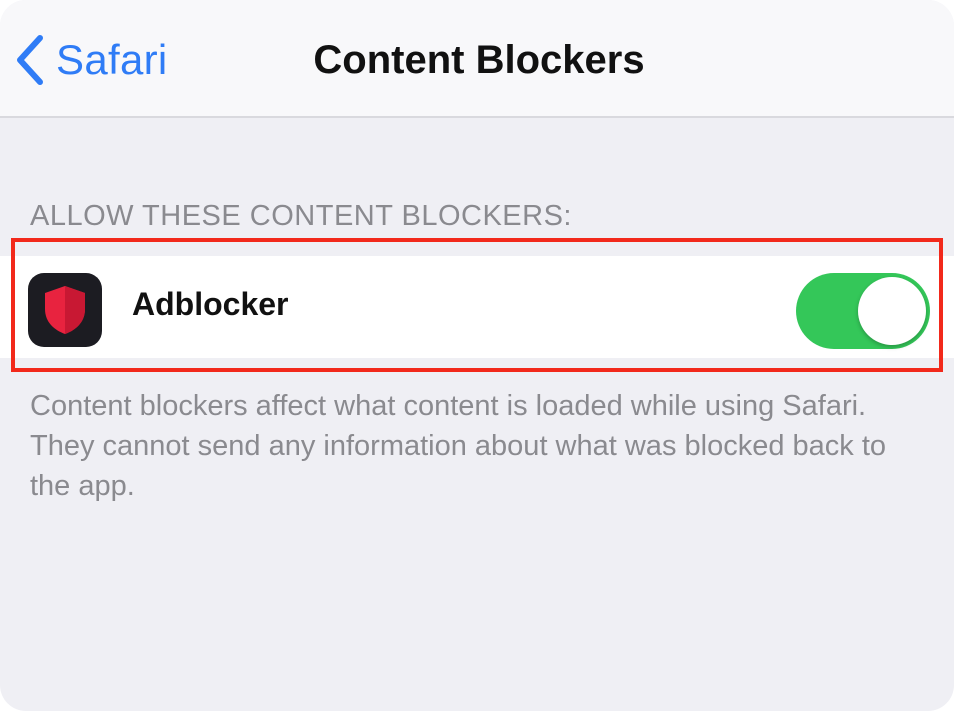  I want to click on toggle-knob, so click(892, 311).